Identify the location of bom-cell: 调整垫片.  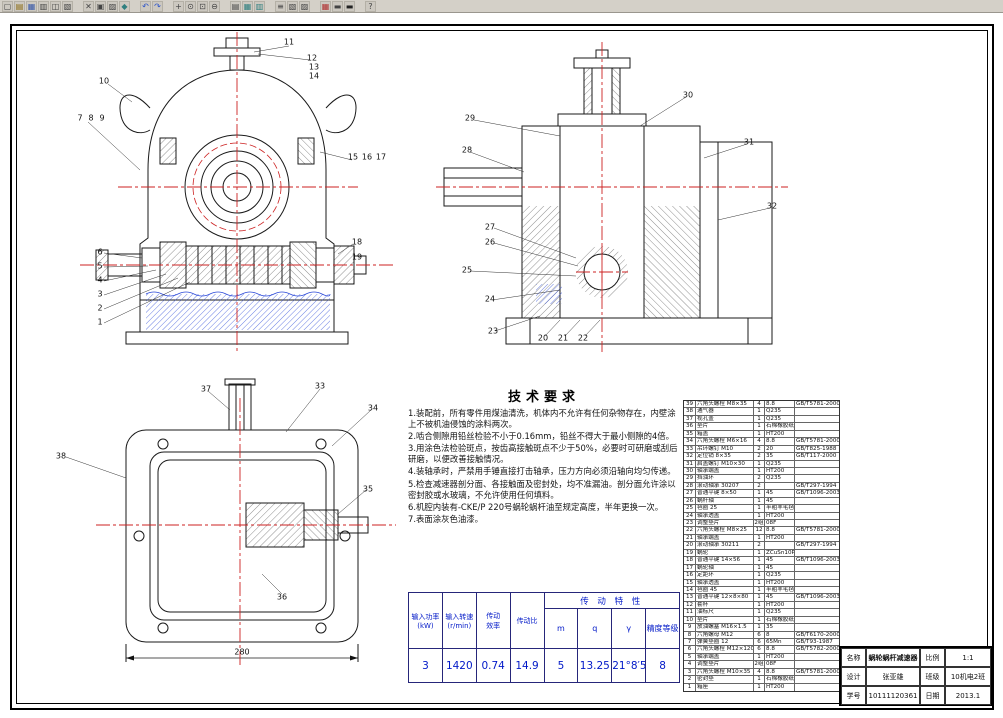
(725, 664).